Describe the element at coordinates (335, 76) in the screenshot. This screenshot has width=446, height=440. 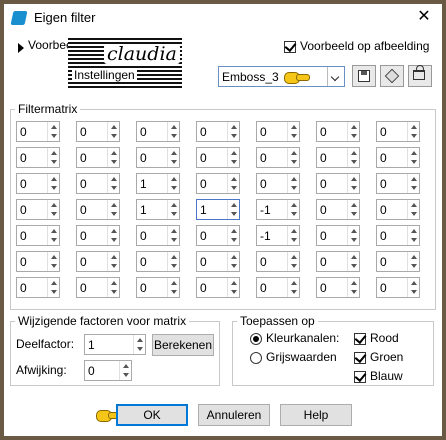
I see `chevron-down-icon` at that location.